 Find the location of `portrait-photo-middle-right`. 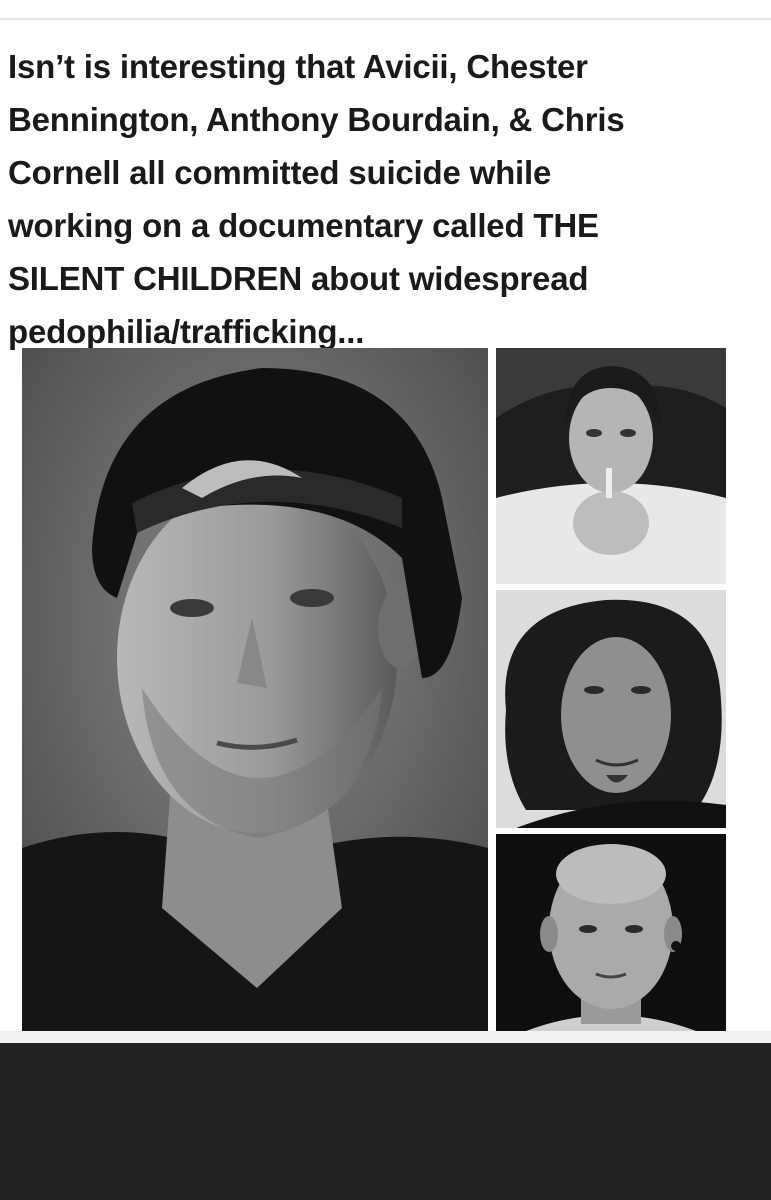

portrait-photo-middle-right is located at coordinates (611, 709).